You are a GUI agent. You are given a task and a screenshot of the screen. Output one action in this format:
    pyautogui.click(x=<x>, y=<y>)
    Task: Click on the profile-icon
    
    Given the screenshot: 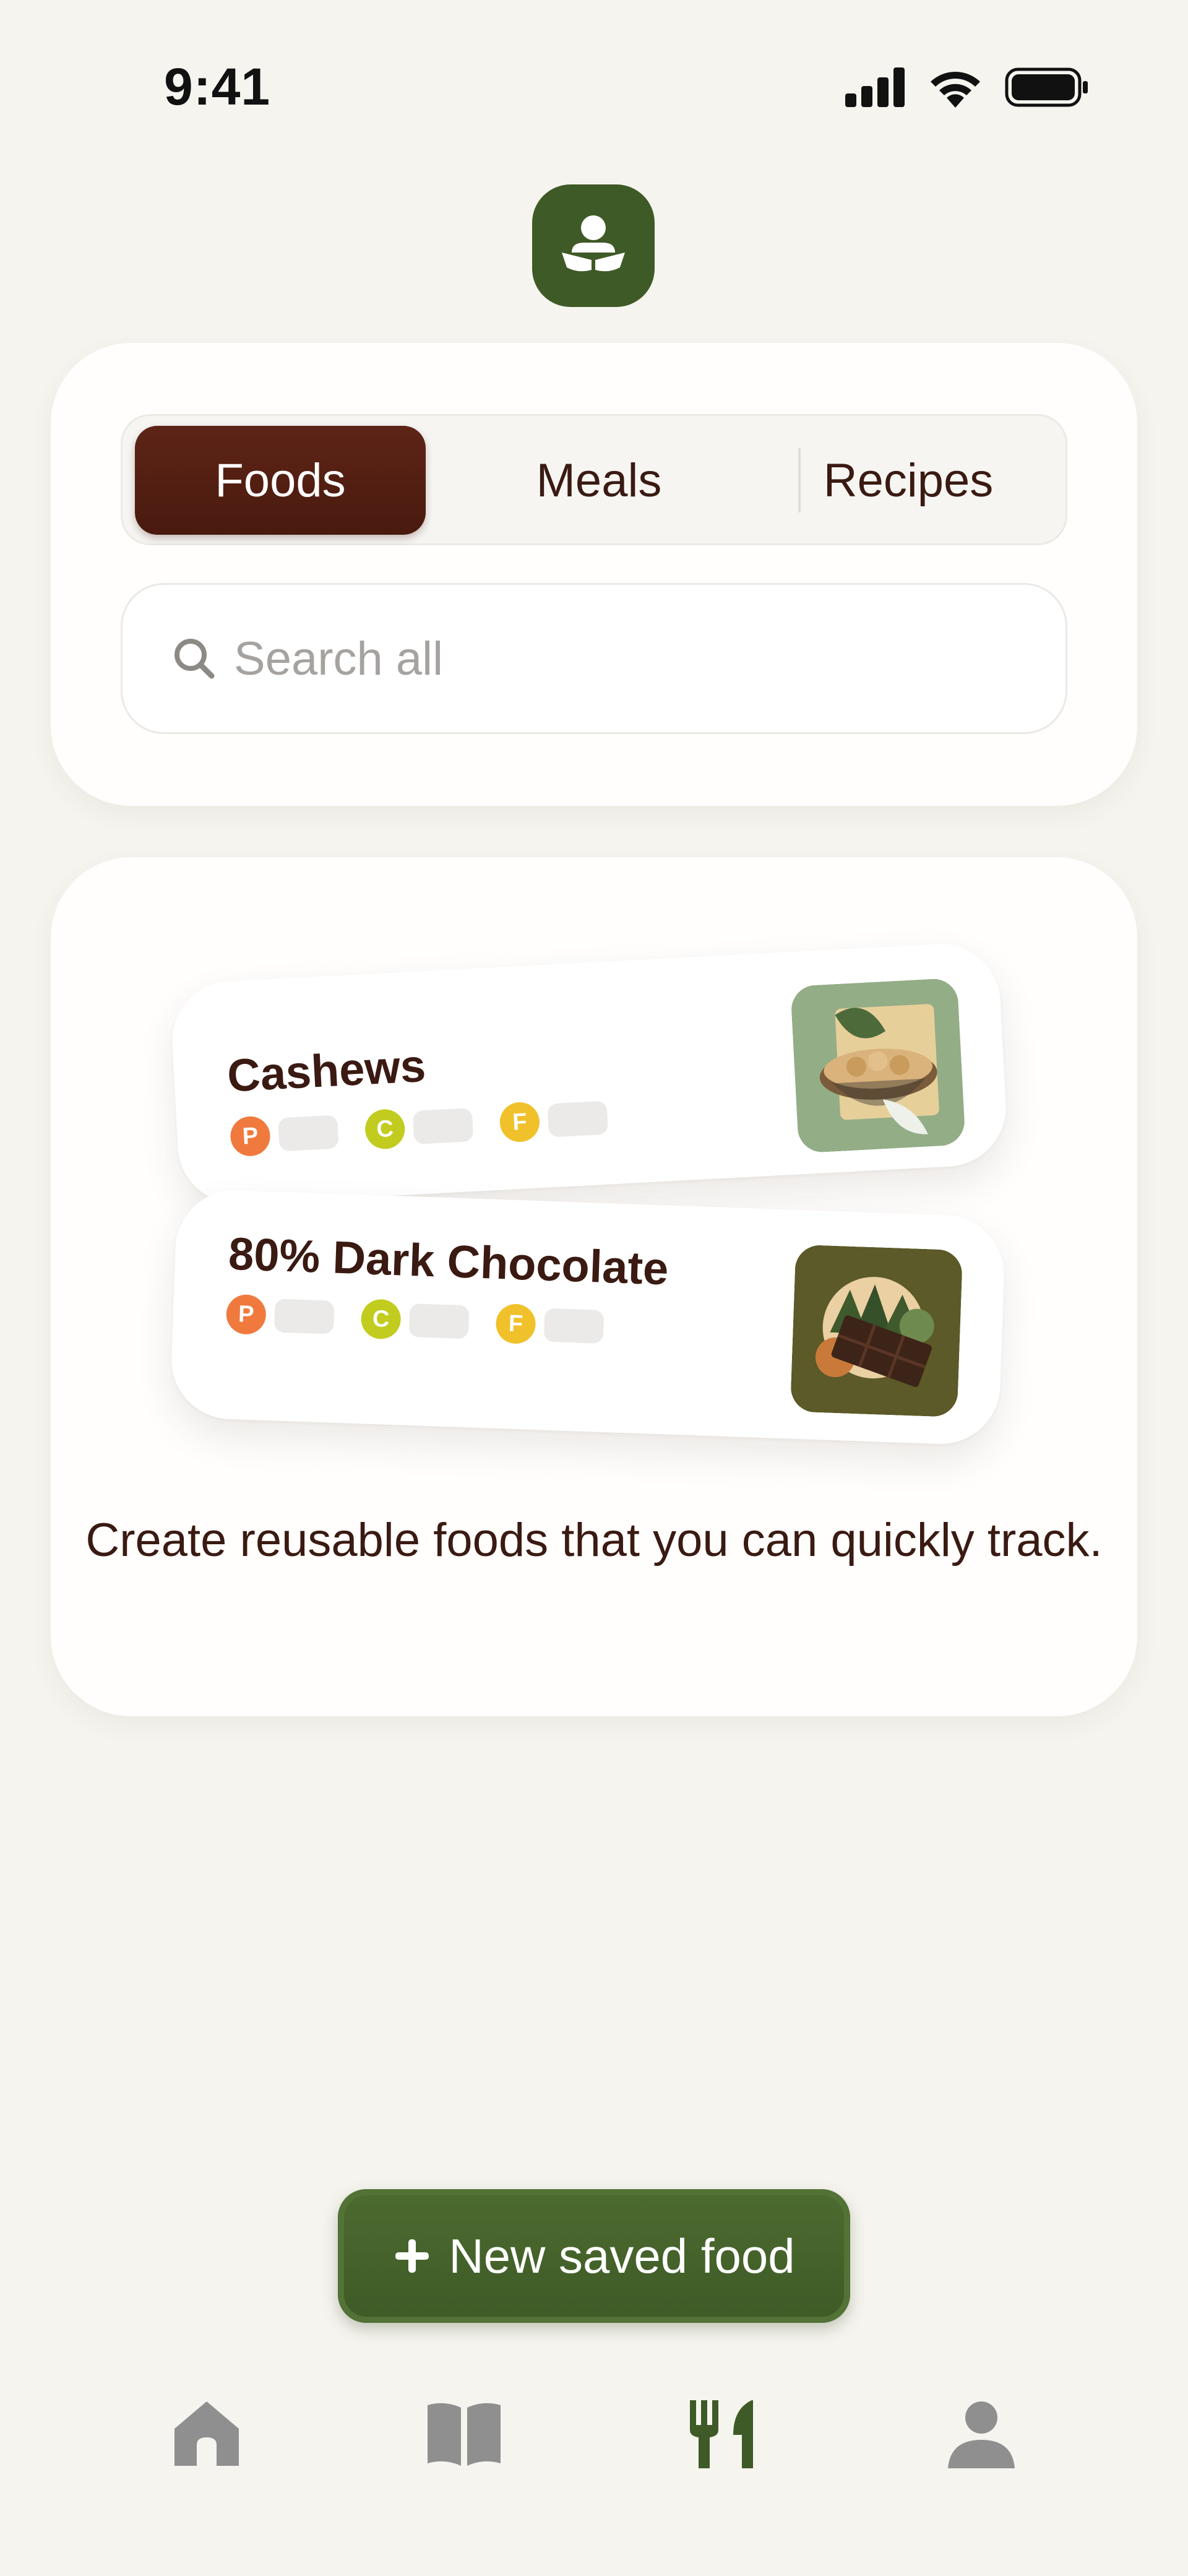 What is the action you would take?
    pyautogui.click(x=982, y=2434)
    